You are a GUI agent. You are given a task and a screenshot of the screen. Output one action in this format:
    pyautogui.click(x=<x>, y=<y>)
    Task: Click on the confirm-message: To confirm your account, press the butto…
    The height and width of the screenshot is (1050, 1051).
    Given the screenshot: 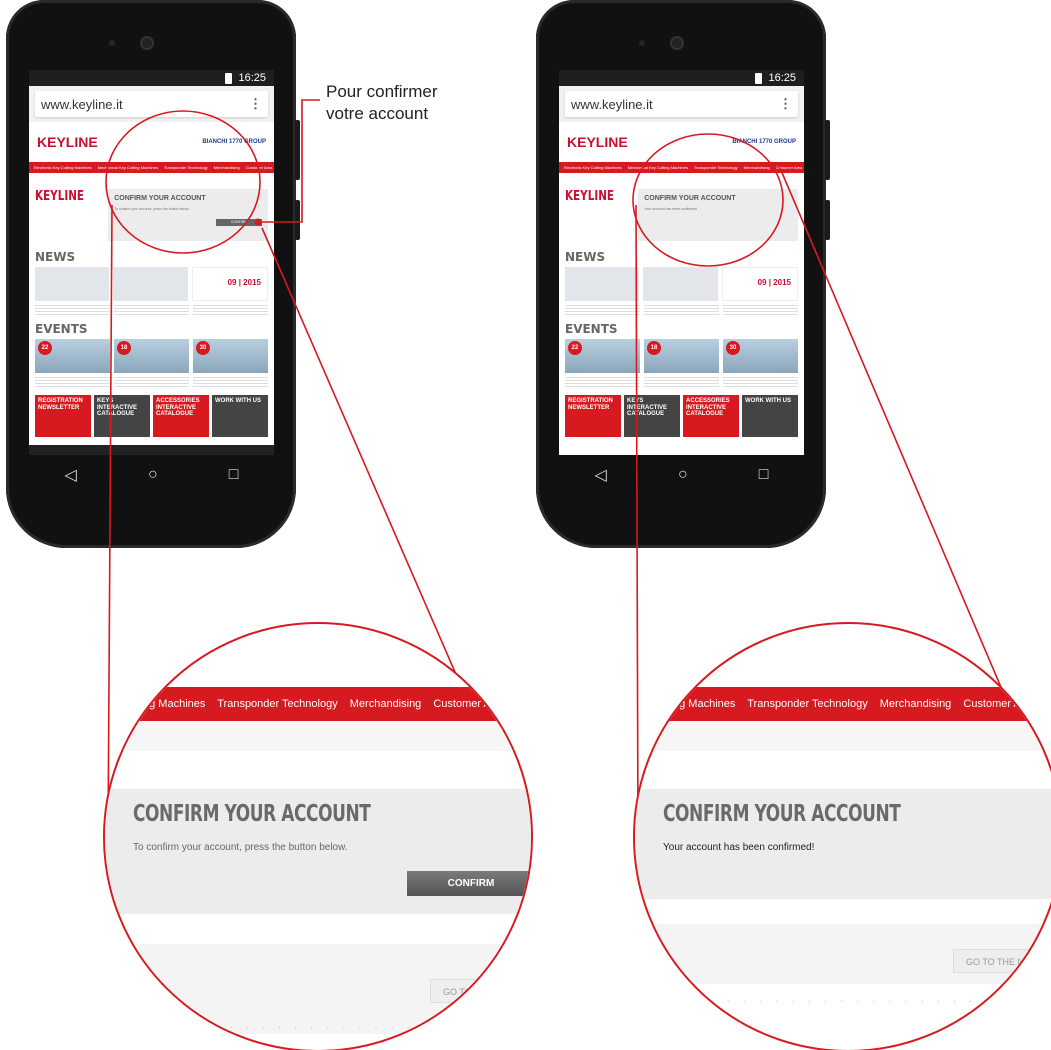 What is the action you would take?
    pyautogui.click(x=240, y=847)
    